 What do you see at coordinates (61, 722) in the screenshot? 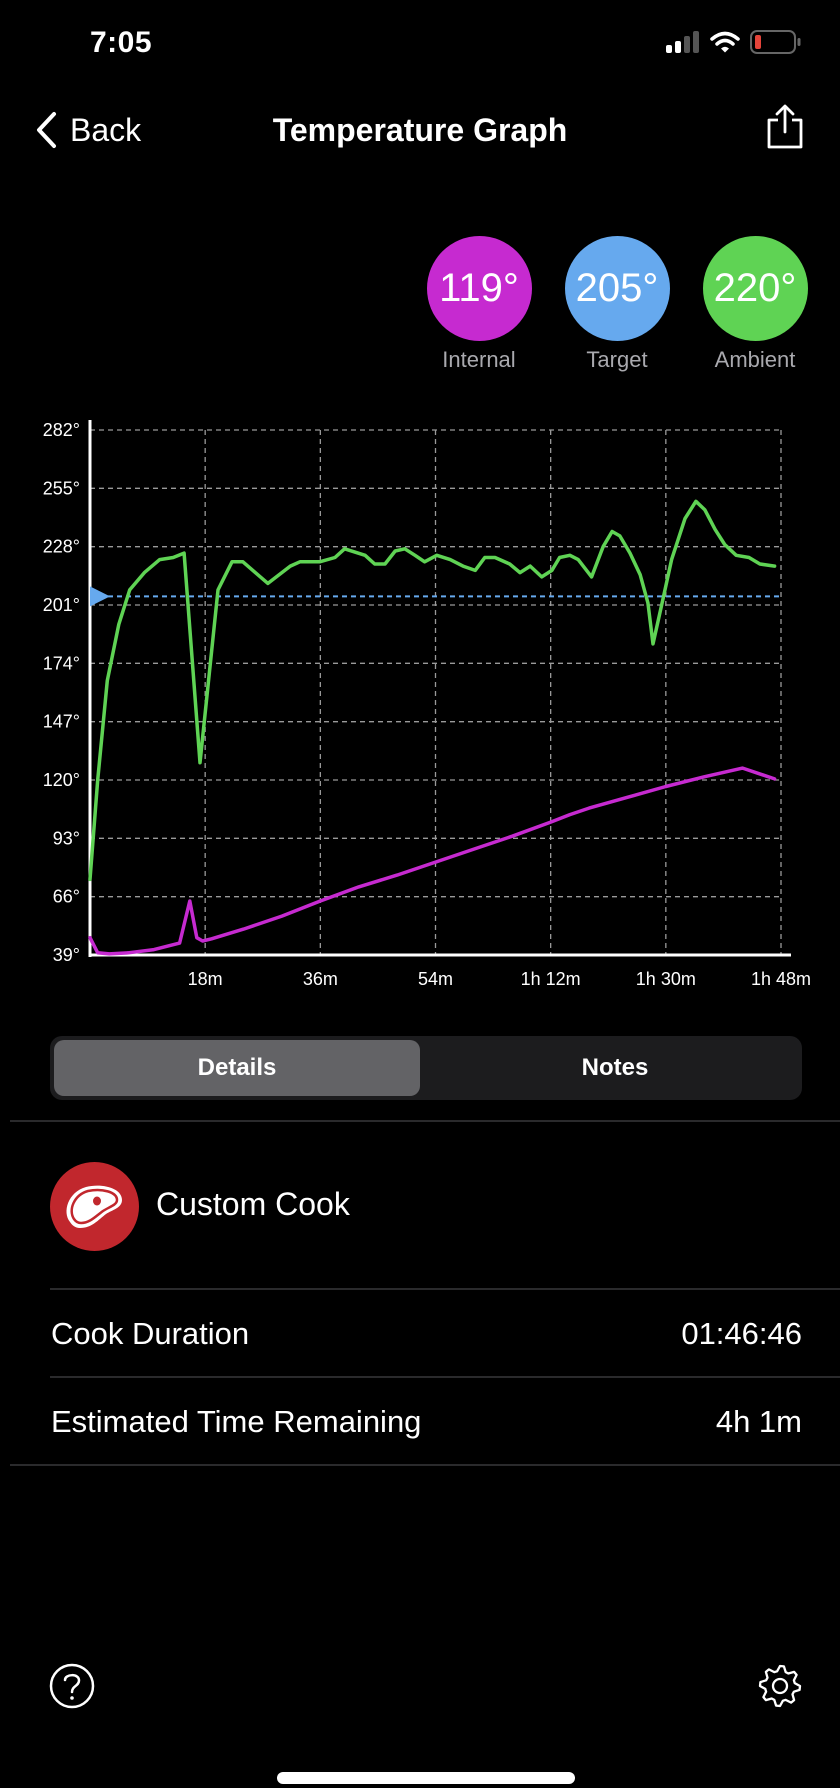
I see `y-tick-label: 147°` at bounding box center [61, 722].